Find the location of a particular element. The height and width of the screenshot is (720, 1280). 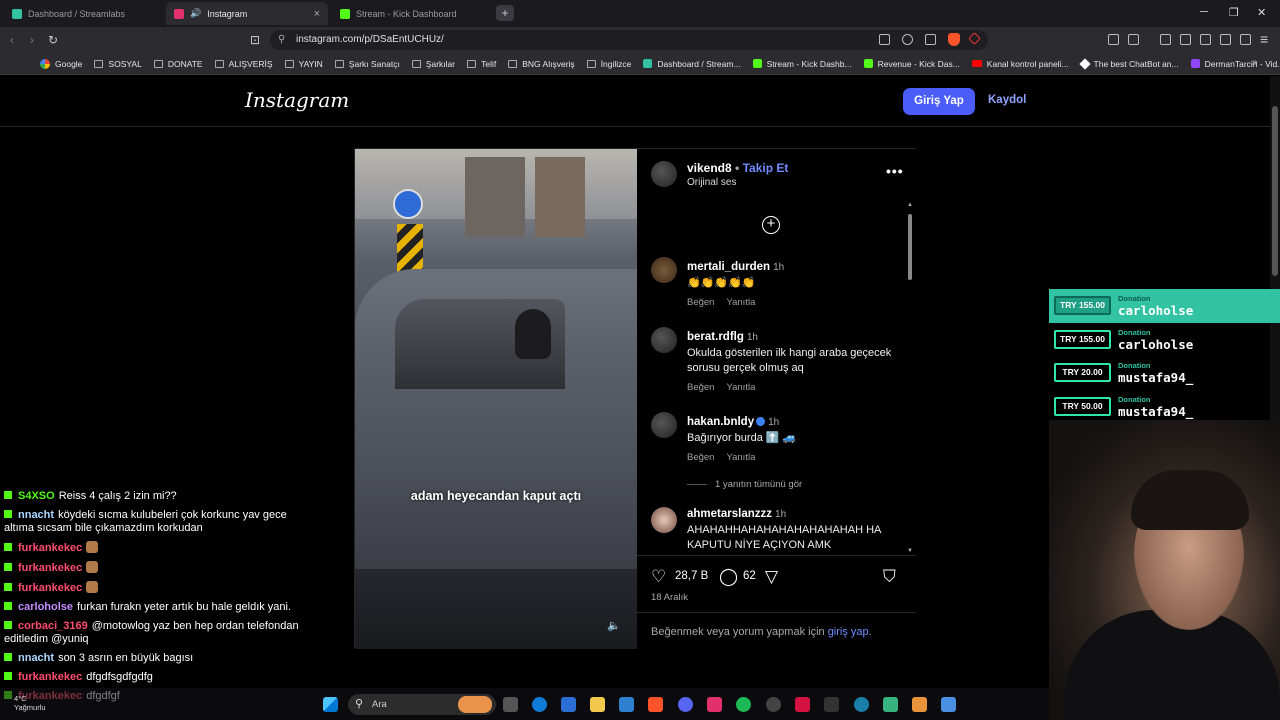

heart-icon: ♡ is located at coordinates (658, 577).